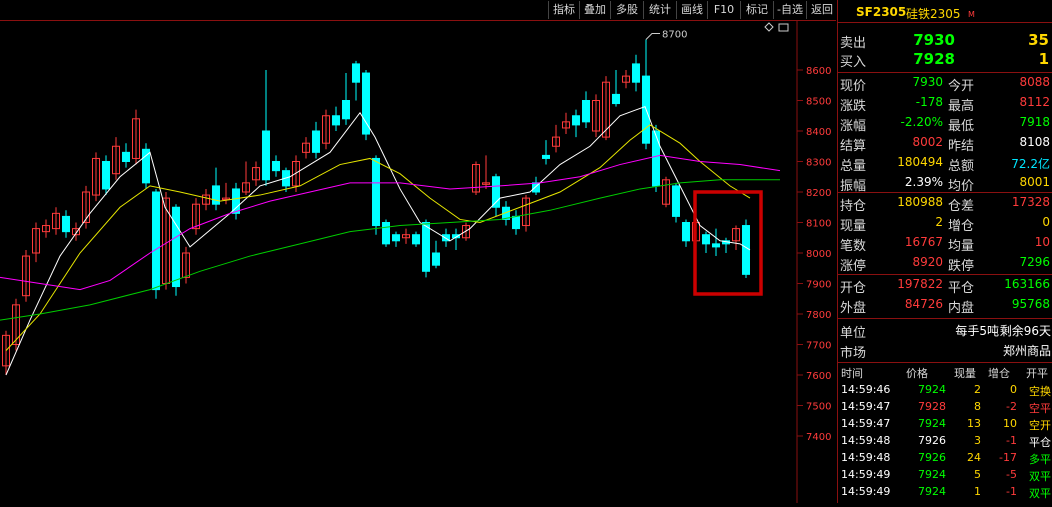  I want to click on rows1-row: 现价 7930 今开 8088, so click(945, 84).